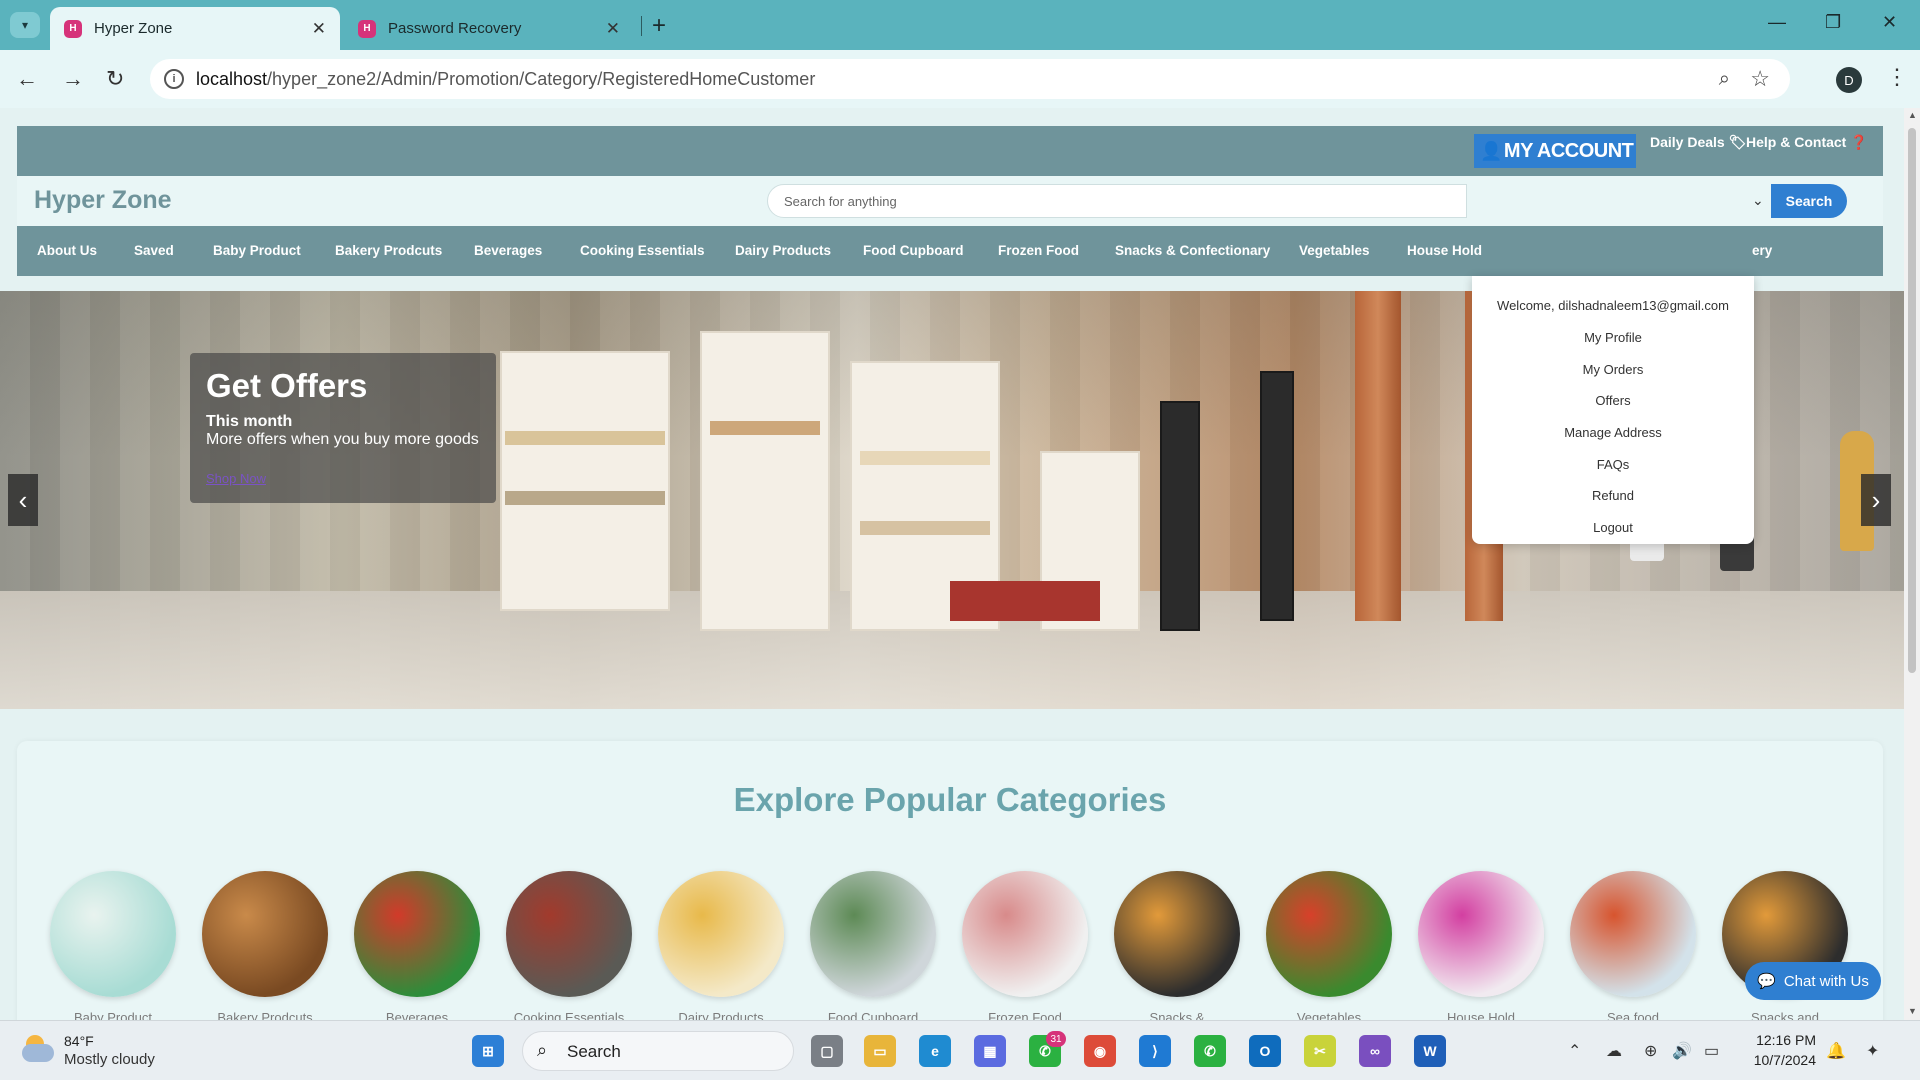  Describe the element at coordinates (25, 25) in the screenshot. I see `tab-search-button: ▾` at that location.